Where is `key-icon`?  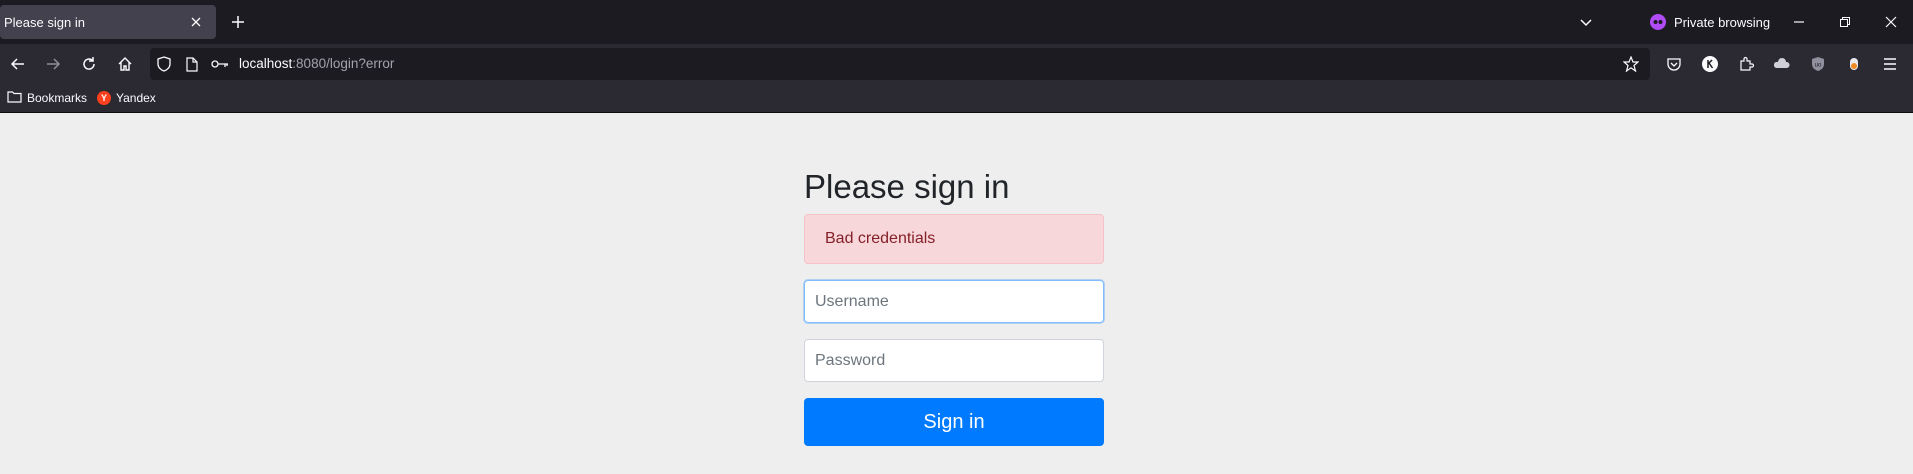
key-icon is located at coordinates (220, 64).